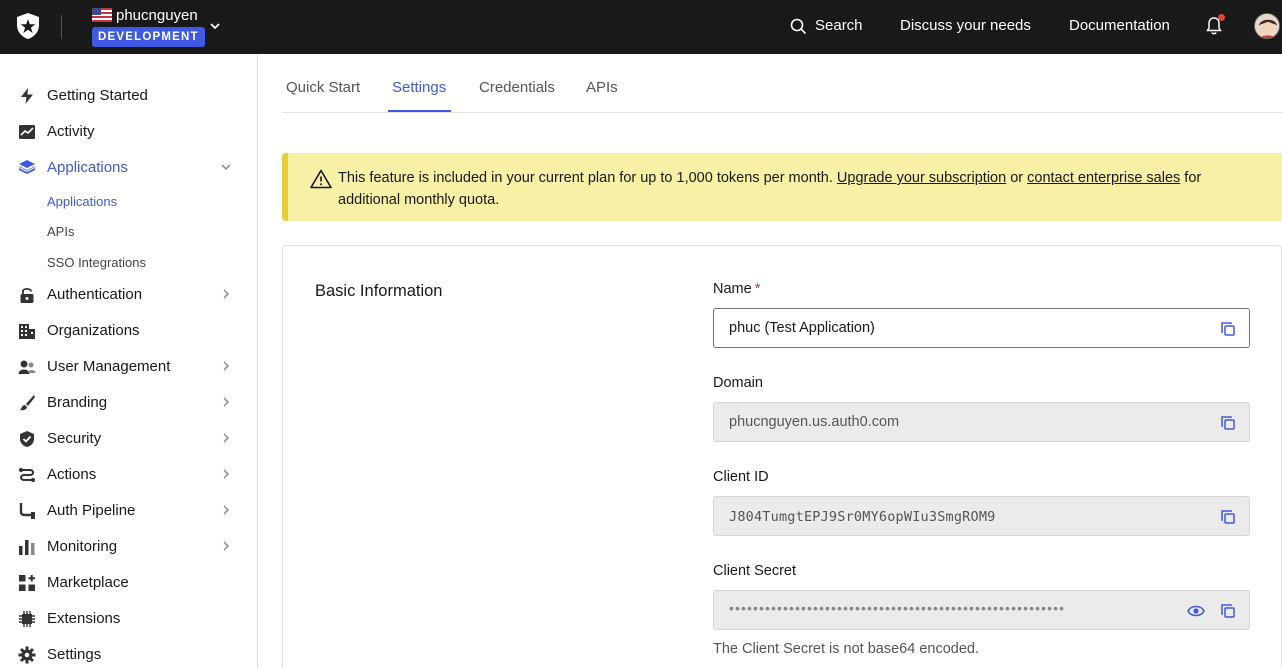  I want to click on sidebar-subitem-apis: APIs, so click(60, 231).